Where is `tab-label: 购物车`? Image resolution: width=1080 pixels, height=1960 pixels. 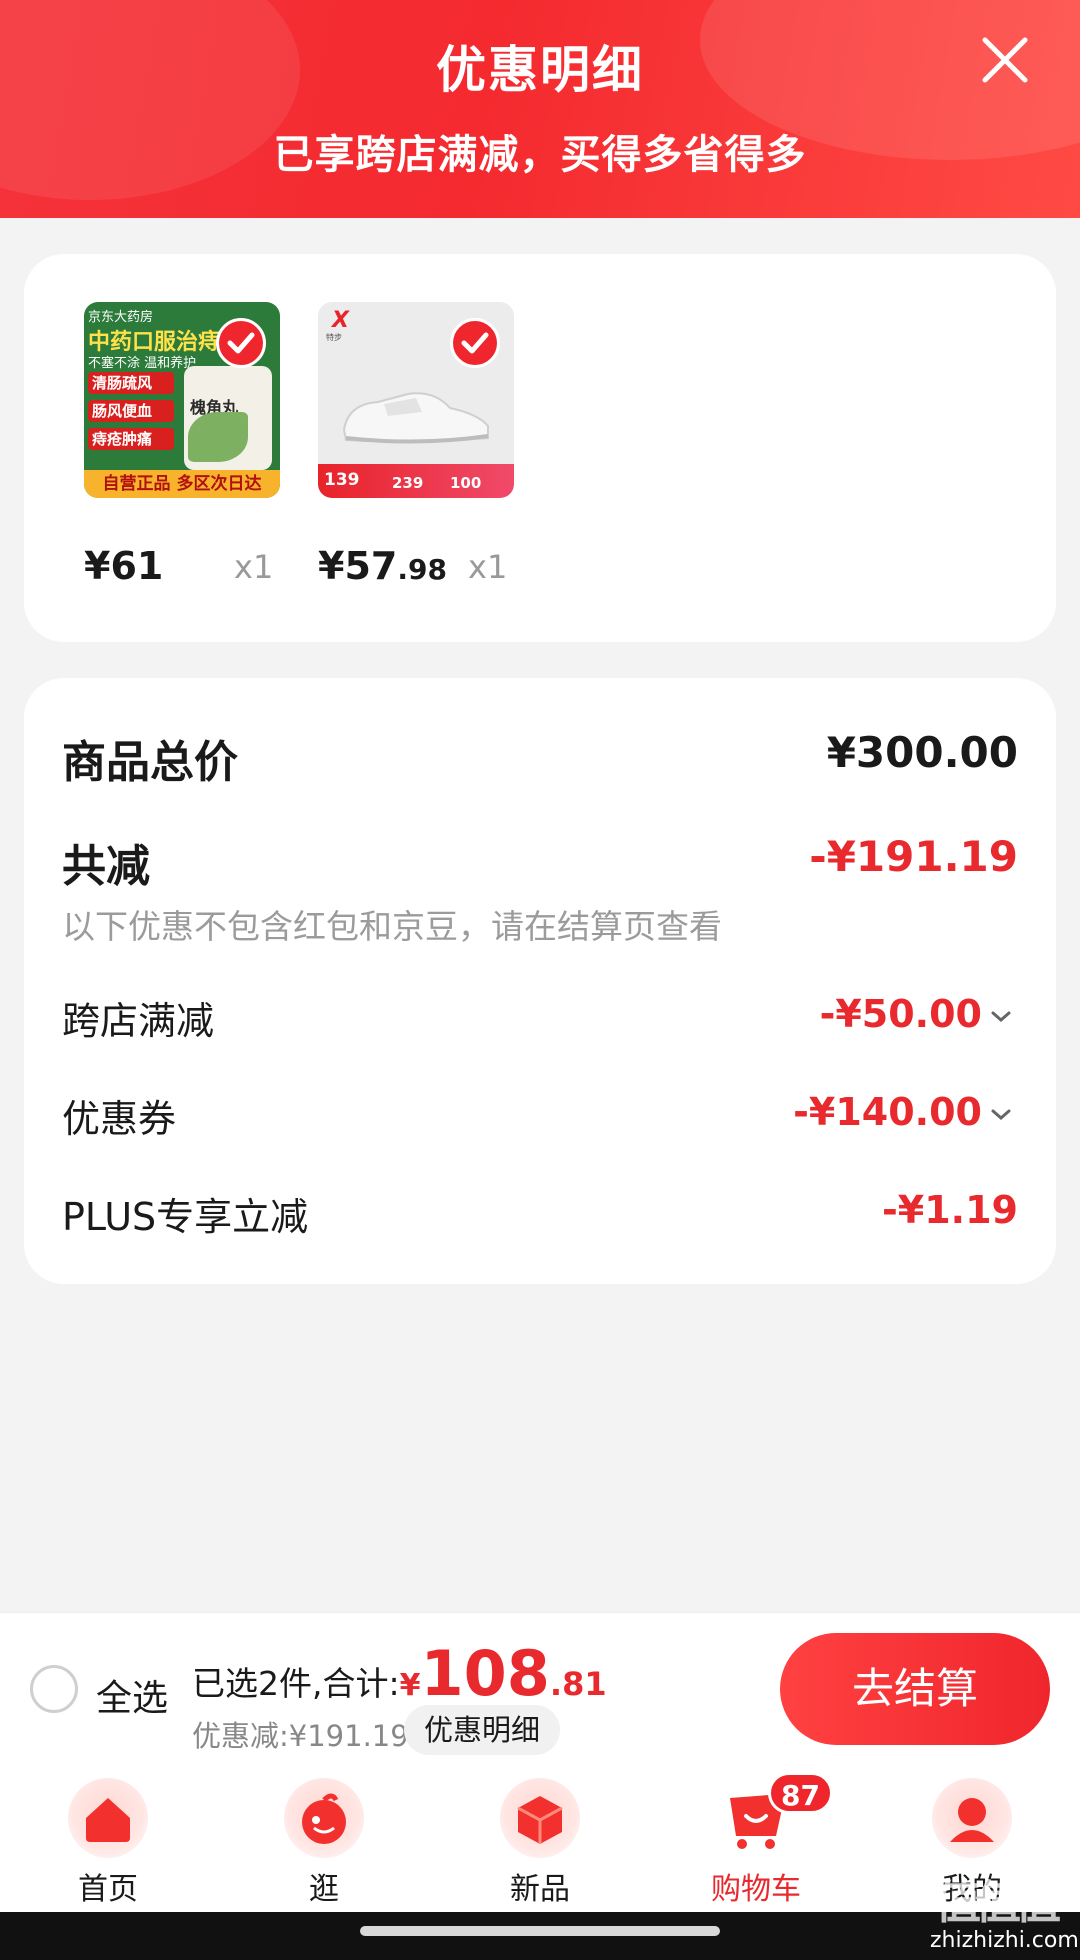 tab-label: 购物车 is located at coordinates (756, 1889).